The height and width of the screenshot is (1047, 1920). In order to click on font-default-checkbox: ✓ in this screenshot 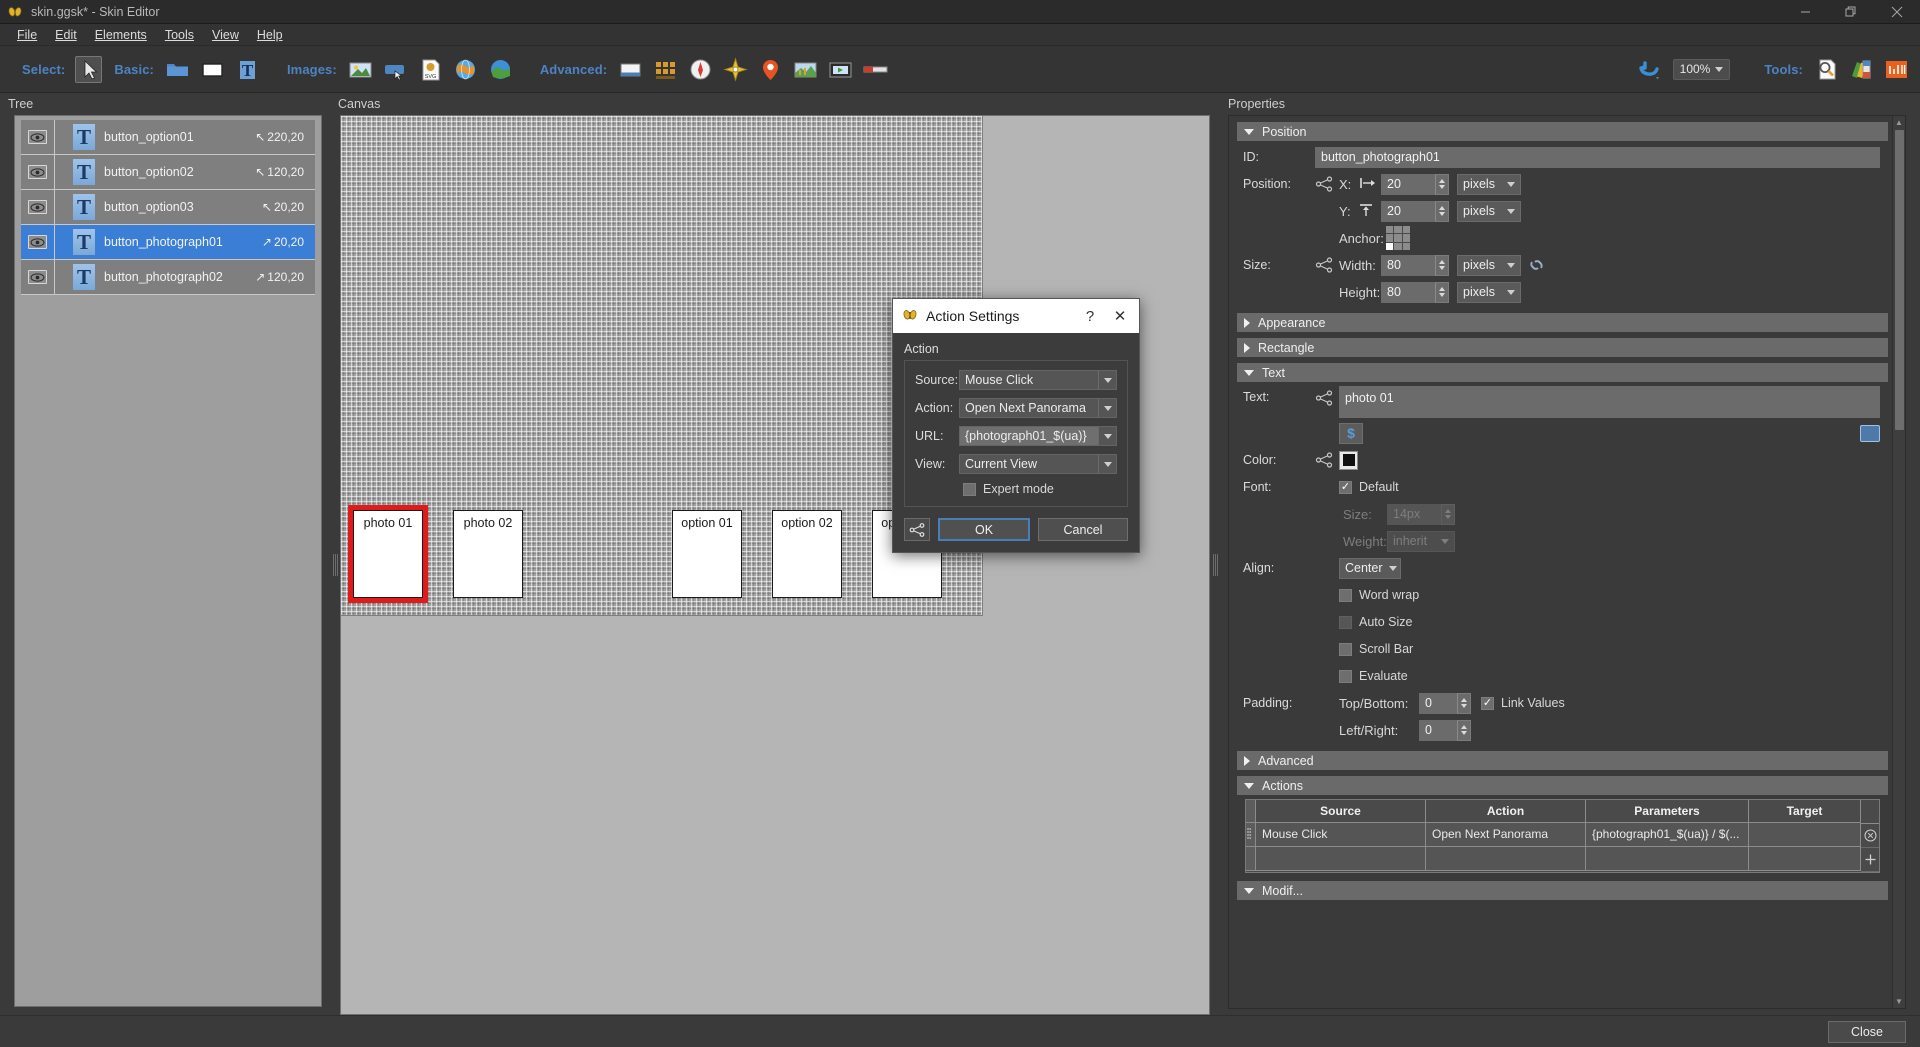, I will do `click(1345, 487)`.